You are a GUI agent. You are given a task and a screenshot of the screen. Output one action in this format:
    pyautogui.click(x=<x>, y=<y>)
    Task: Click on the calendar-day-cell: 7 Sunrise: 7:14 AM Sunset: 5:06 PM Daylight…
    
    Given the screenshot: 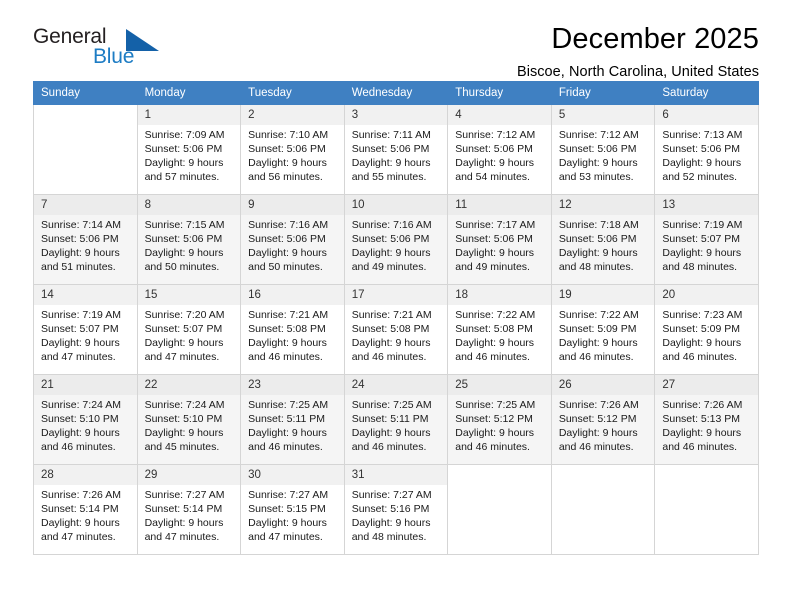 What is the action you would take?
    pyautogui.click(x=85, y=239)
    